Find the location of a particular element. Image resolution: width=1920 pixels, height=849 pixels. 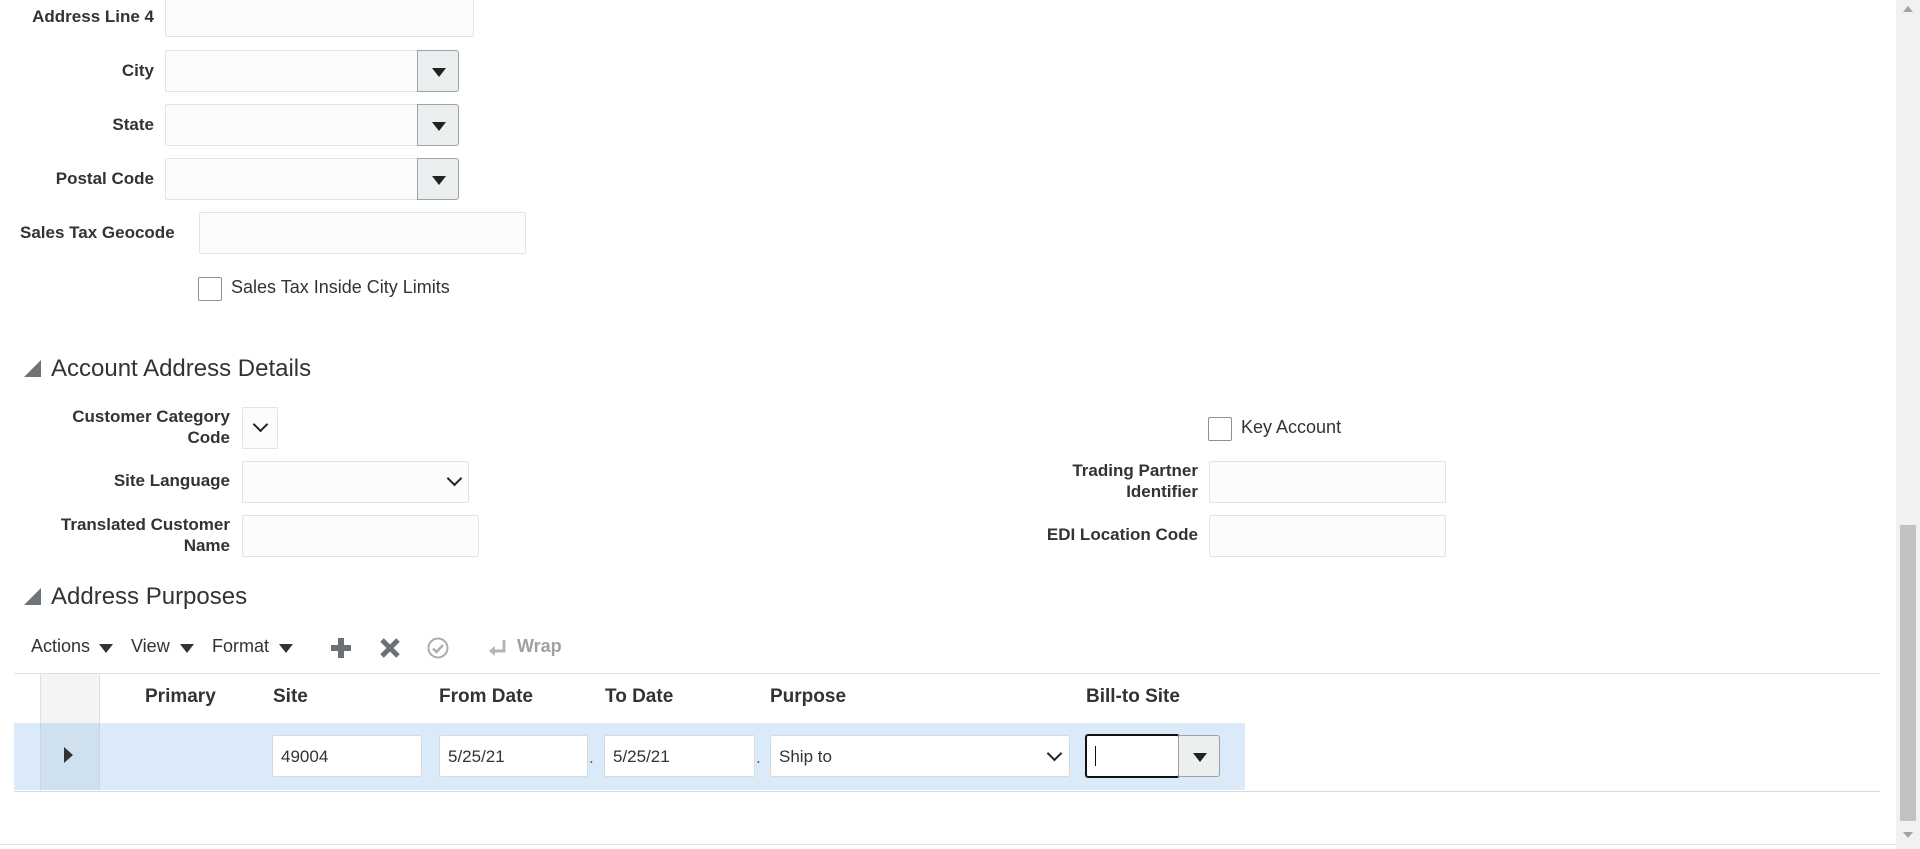

address-purposes-title: Address Purposes is located at coordinates (149, 596).